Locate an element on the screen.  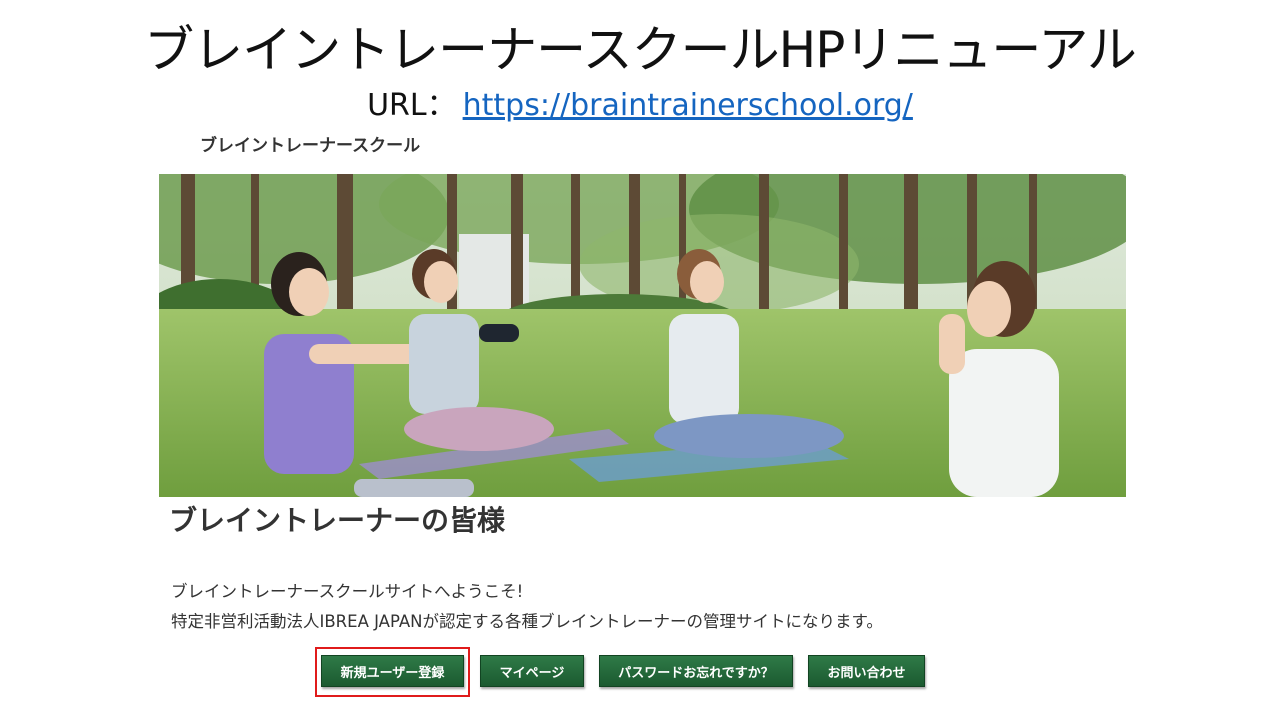
forgot-password-button: パスワードお忘れですか？ is located at coordinates (696, 671).